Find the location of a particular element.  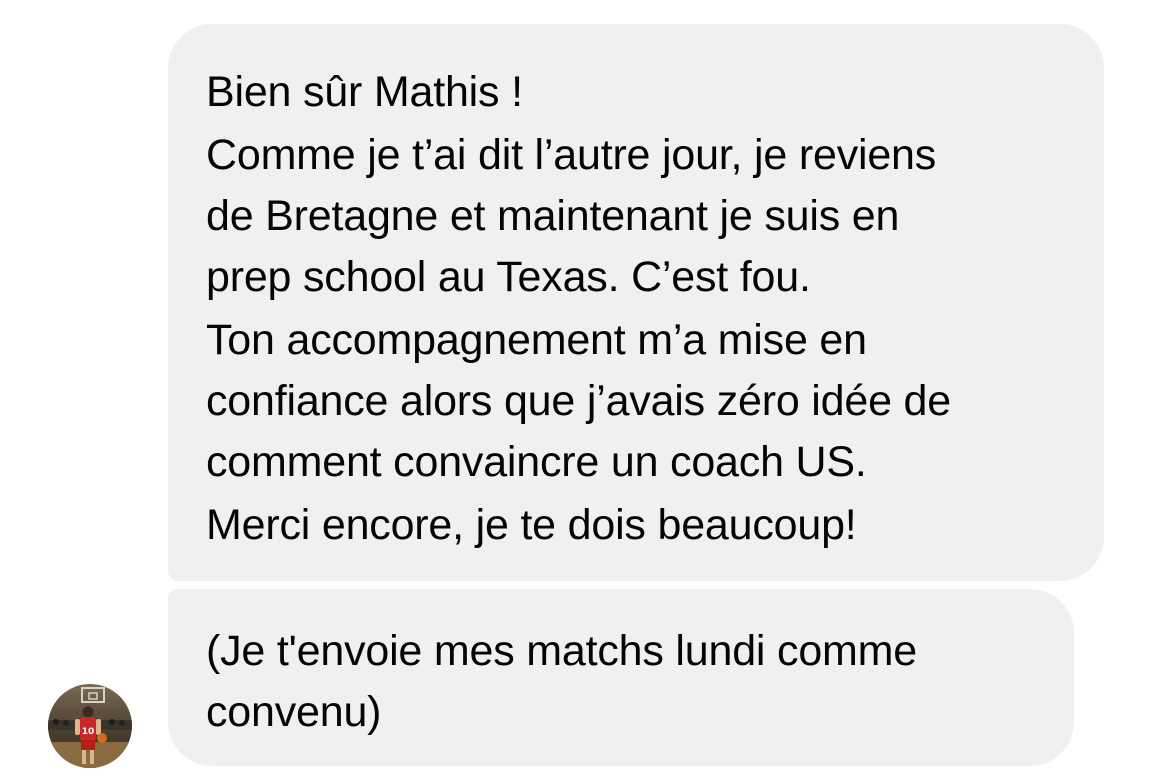

jersey-number: 10 is located at coordinates (88, 732).